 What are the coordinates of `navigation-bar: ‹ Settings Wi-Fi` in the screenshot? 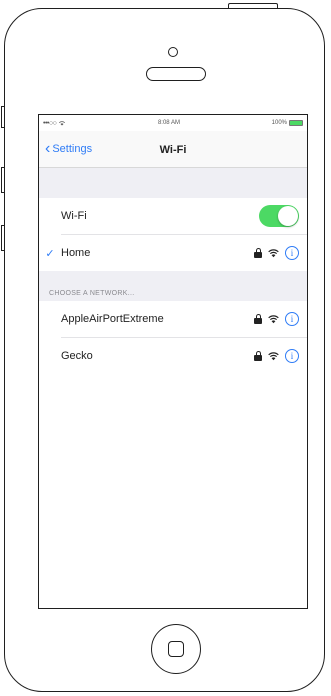 It's located at (173, 149).